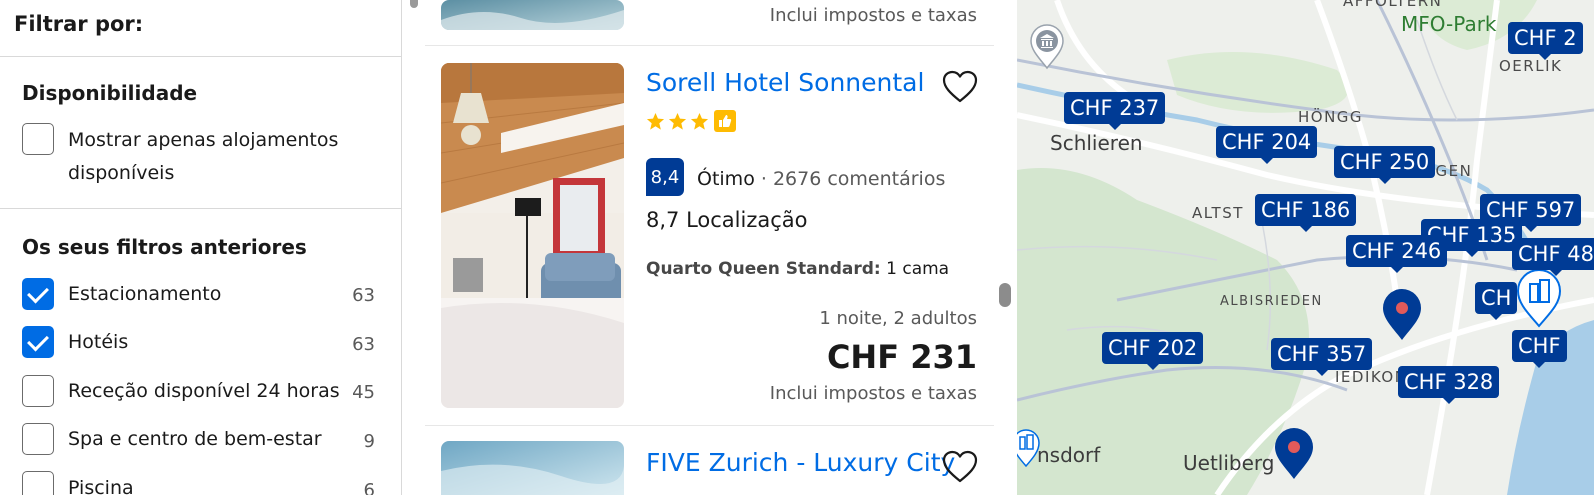 The image size is (1594, 495). What do you see at coordinates (363, 344) in the screenshot?
I see `filter-count-hotels: 63` at bounding box center [363, 344].